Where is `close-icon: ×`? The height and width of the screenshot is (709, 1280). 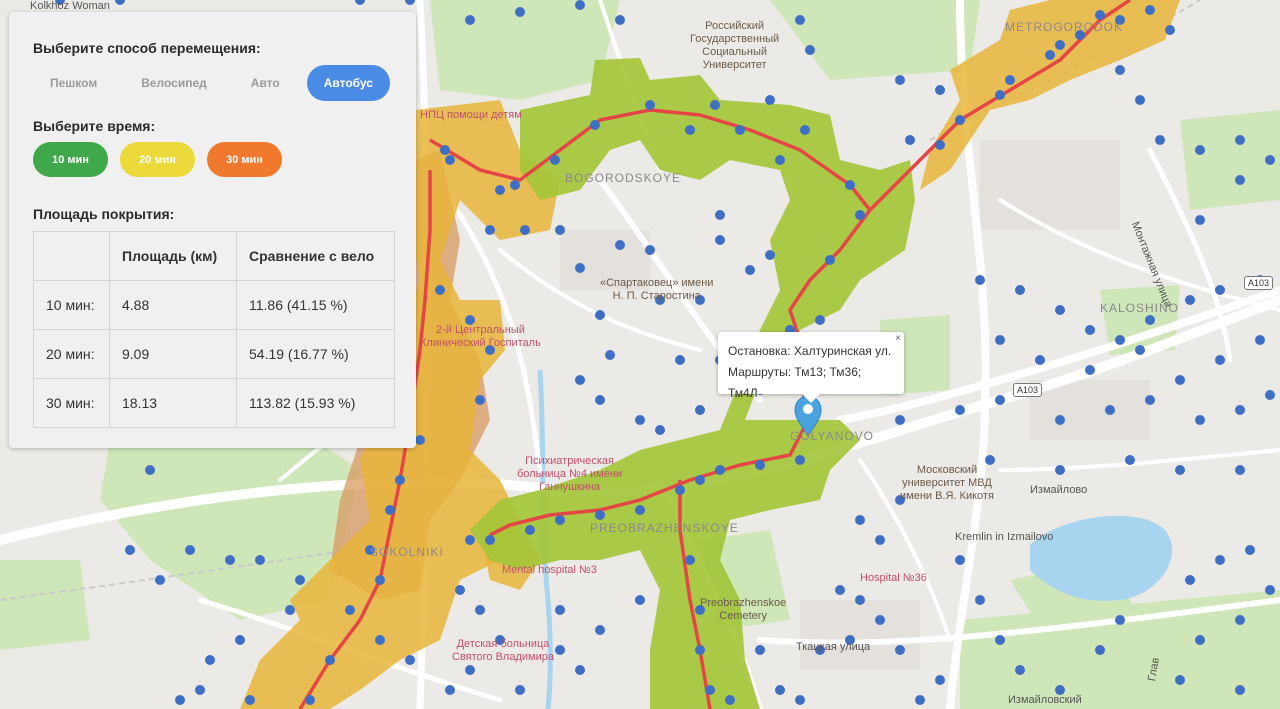
close-icon: × is located at coordinates (898, 339).